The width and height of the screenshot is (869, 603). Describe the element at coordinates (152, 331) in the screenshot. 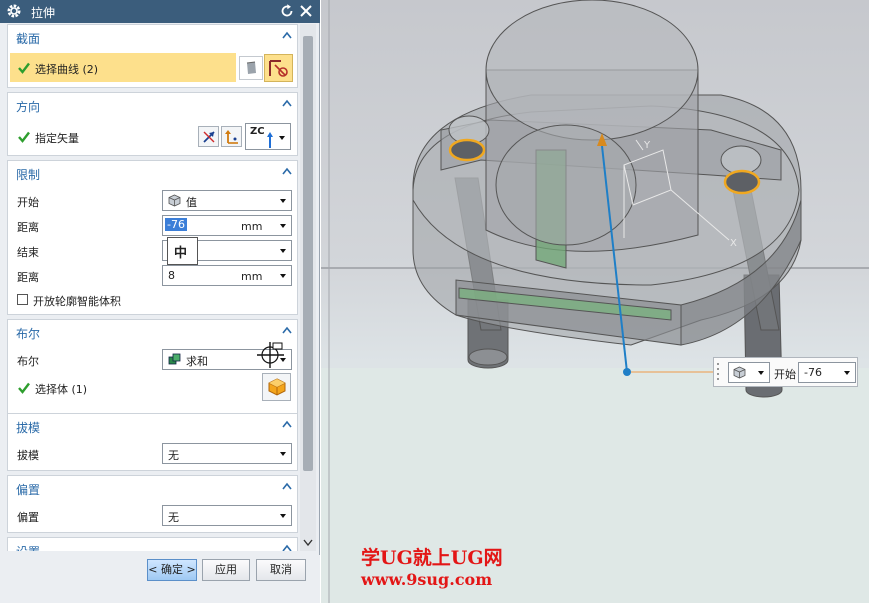

I see `boolean-group-header: 布尔` at that location.